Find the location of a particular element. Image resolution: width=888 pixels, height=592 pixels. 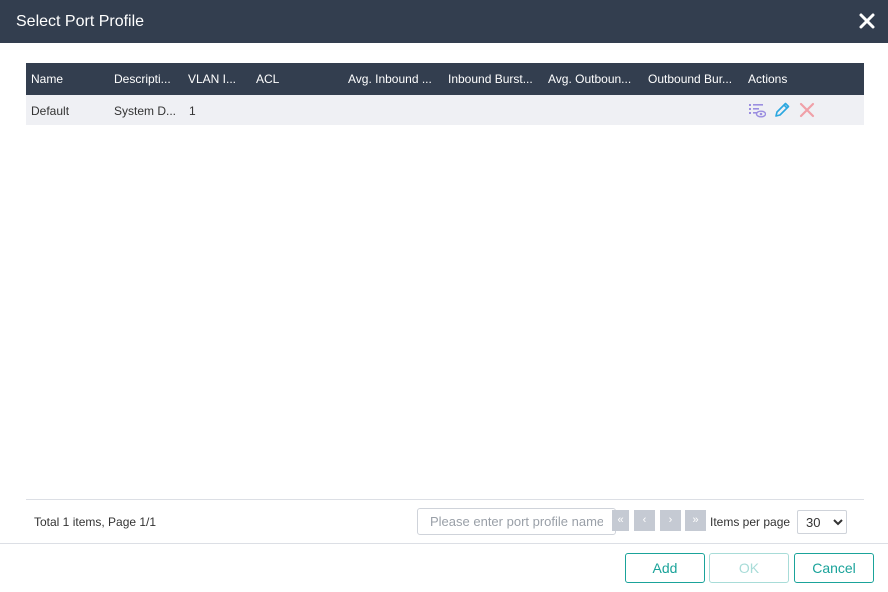

dialog-title: Select Port Profile is located at coordinates (80, 21).